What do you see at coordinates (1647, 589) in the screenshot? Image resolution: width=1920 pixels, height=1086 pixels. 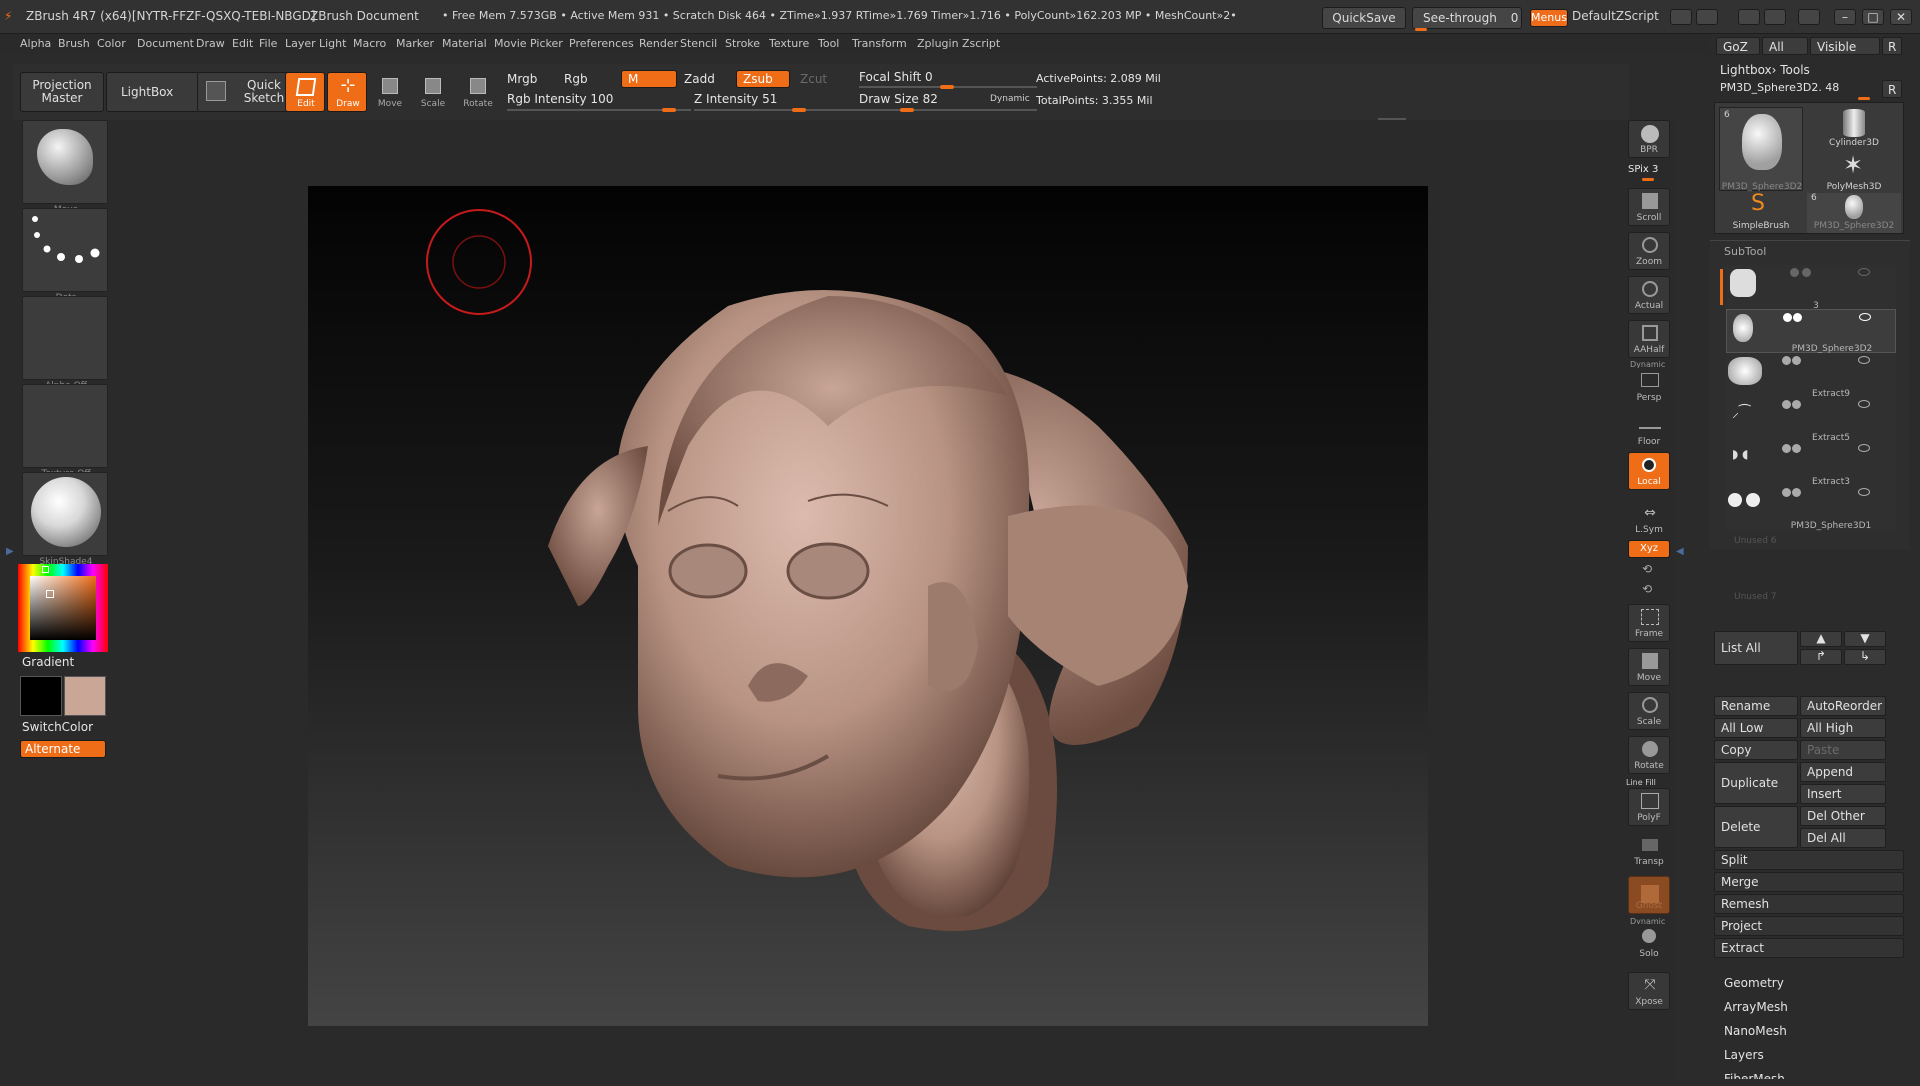 I see `rotate-z-icon: ⟲` at bounding box center [1647, 589].